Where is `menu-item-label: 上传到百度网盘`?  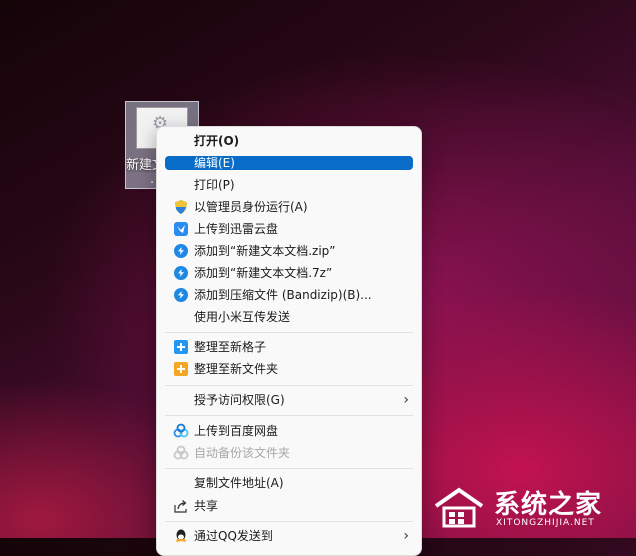
menu-item-label: 上传到百度网盘 is located at coordinates (236, 431).